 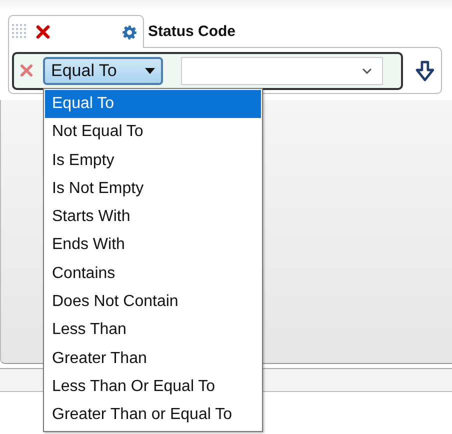 What do you see at coordinates (129, 32) in the screenshot?
I see `settings-icon` at bounding box center [129, 32].